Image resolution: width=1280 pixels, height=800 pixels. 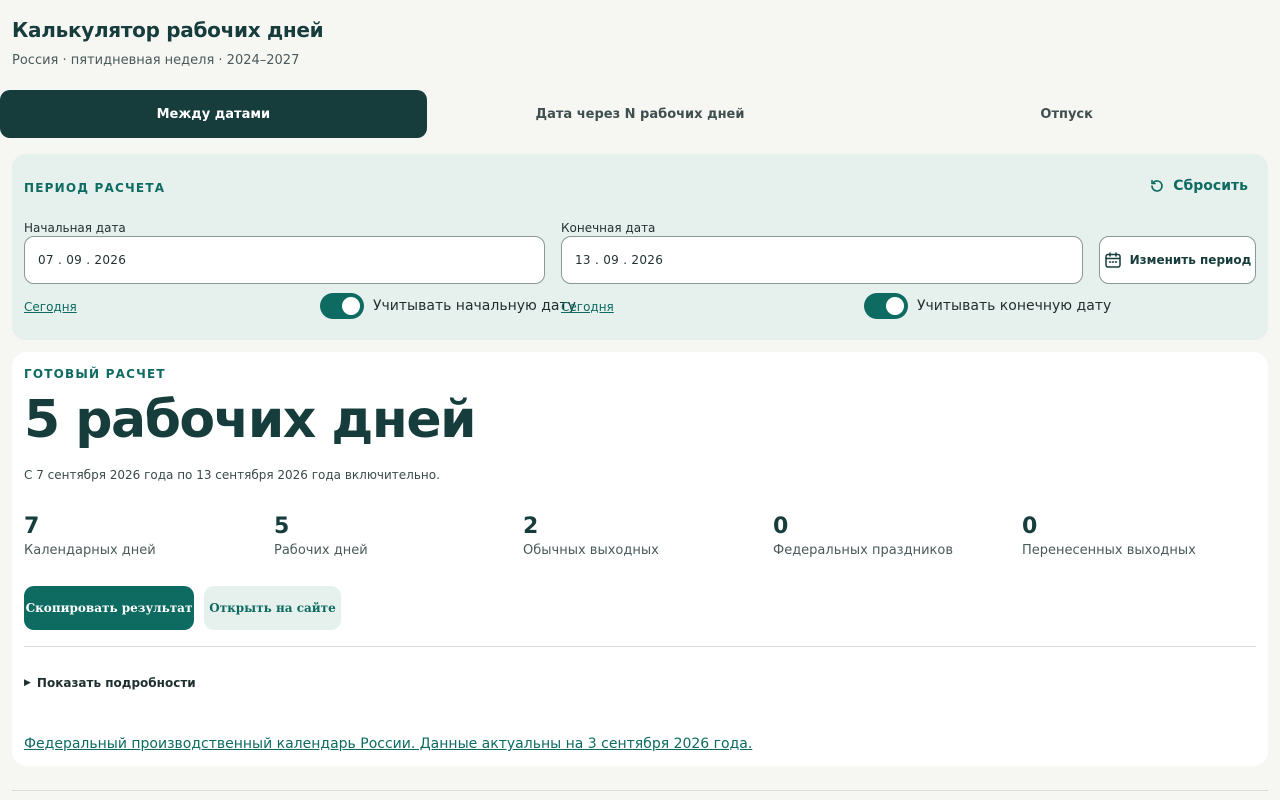 I want to click on stat-calendar-days: 7 Календарных дней, so click(x=90, y=536).